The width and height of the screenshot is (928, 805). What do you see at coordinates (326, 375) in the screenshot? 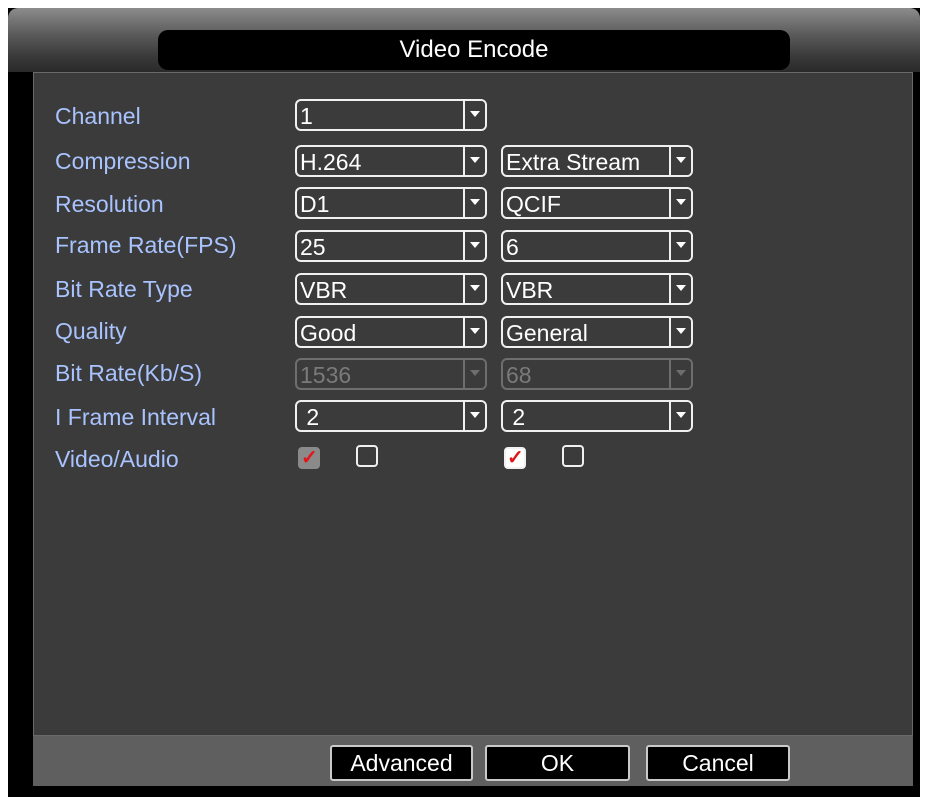
I see `bit-rate-main-value: 1536` at bounding box center [326, 375].